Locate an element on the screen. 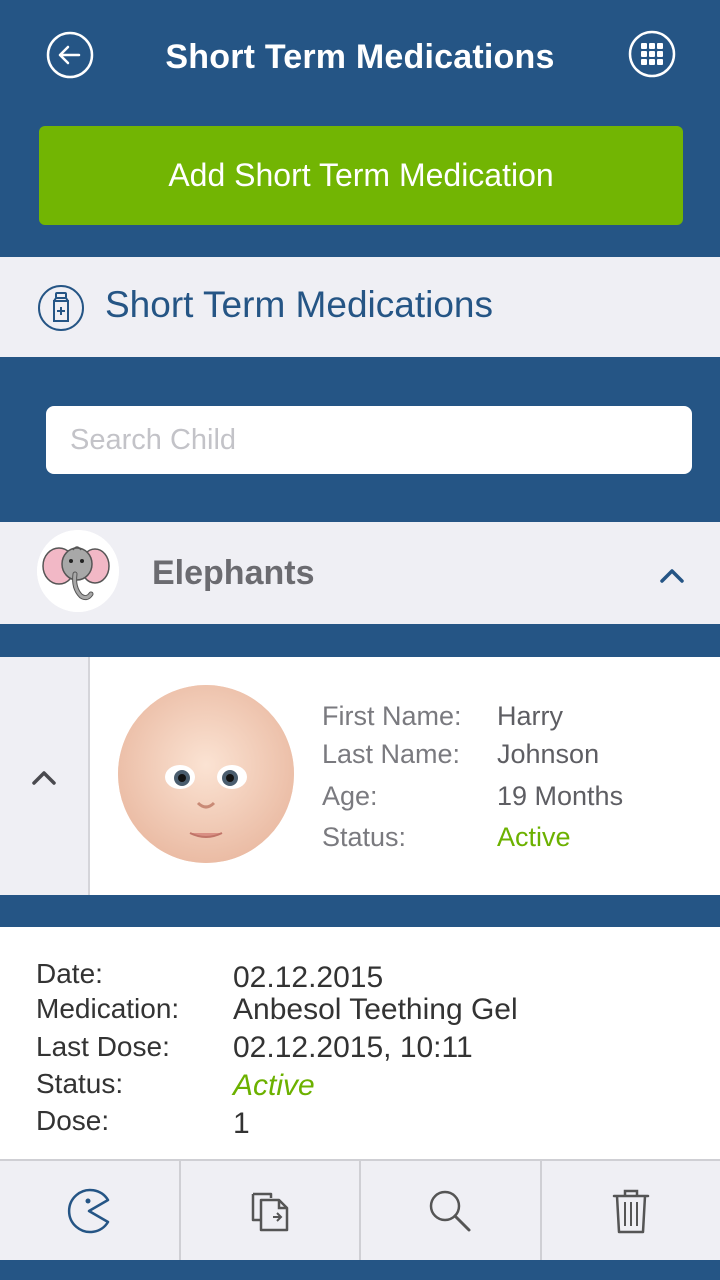 Image resolution: width=720 pixels, height=1280 pixels. back-icon is located at coordinates (70, 55).